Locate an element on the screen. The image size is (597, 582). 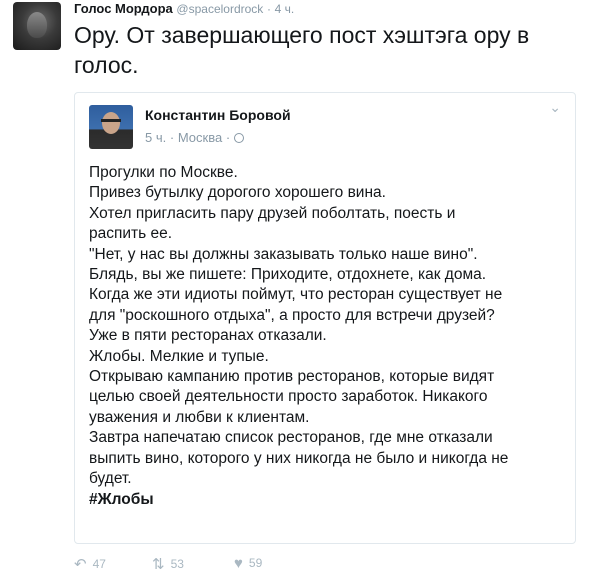
retweet-button: ⇅ 53 is located at coordinates (168, 564).